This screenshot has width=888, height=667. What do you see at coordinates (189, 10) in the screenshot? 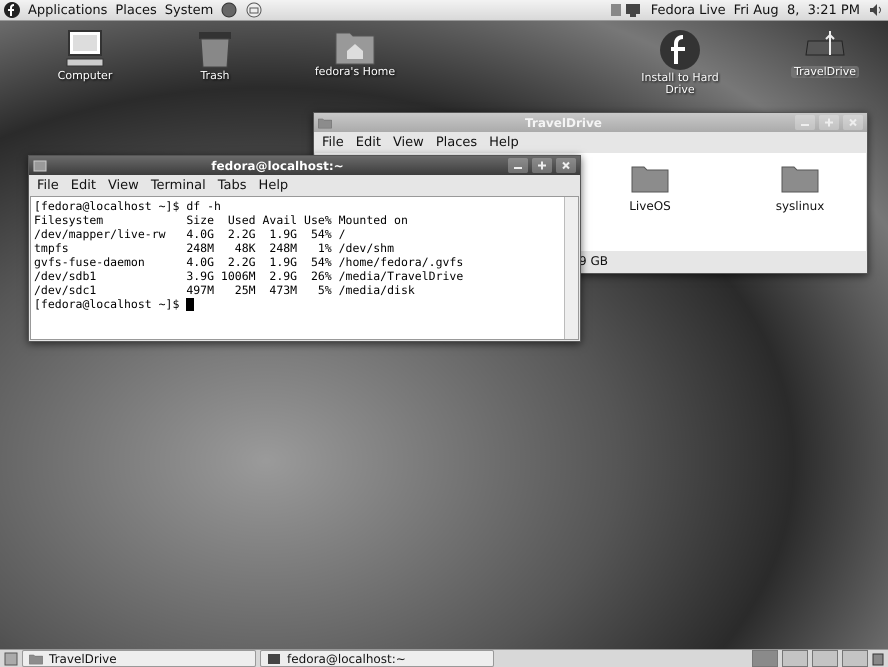
I see `panel-menu: System` at bounding box center [189, 10].